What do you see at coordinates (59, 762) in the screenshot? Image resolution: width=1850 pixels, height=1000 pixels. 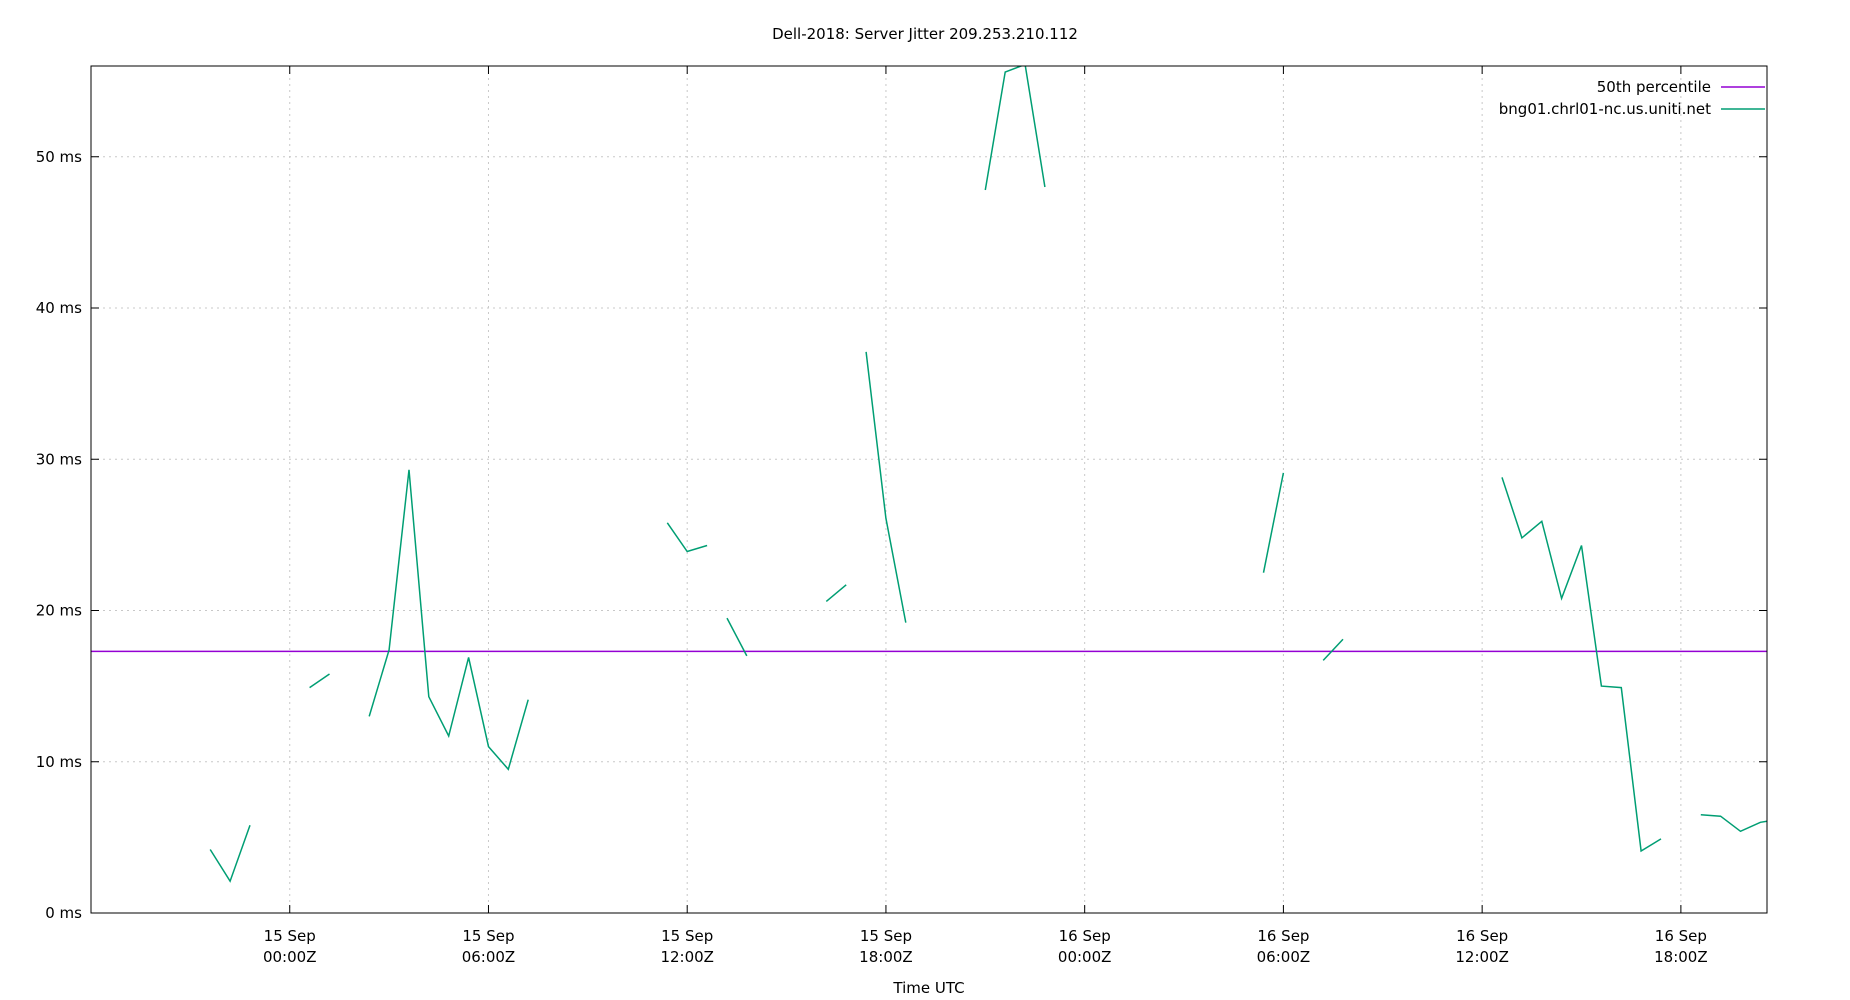 I see `y-tick-label: 10 ms` at bounding box center [59, 762].